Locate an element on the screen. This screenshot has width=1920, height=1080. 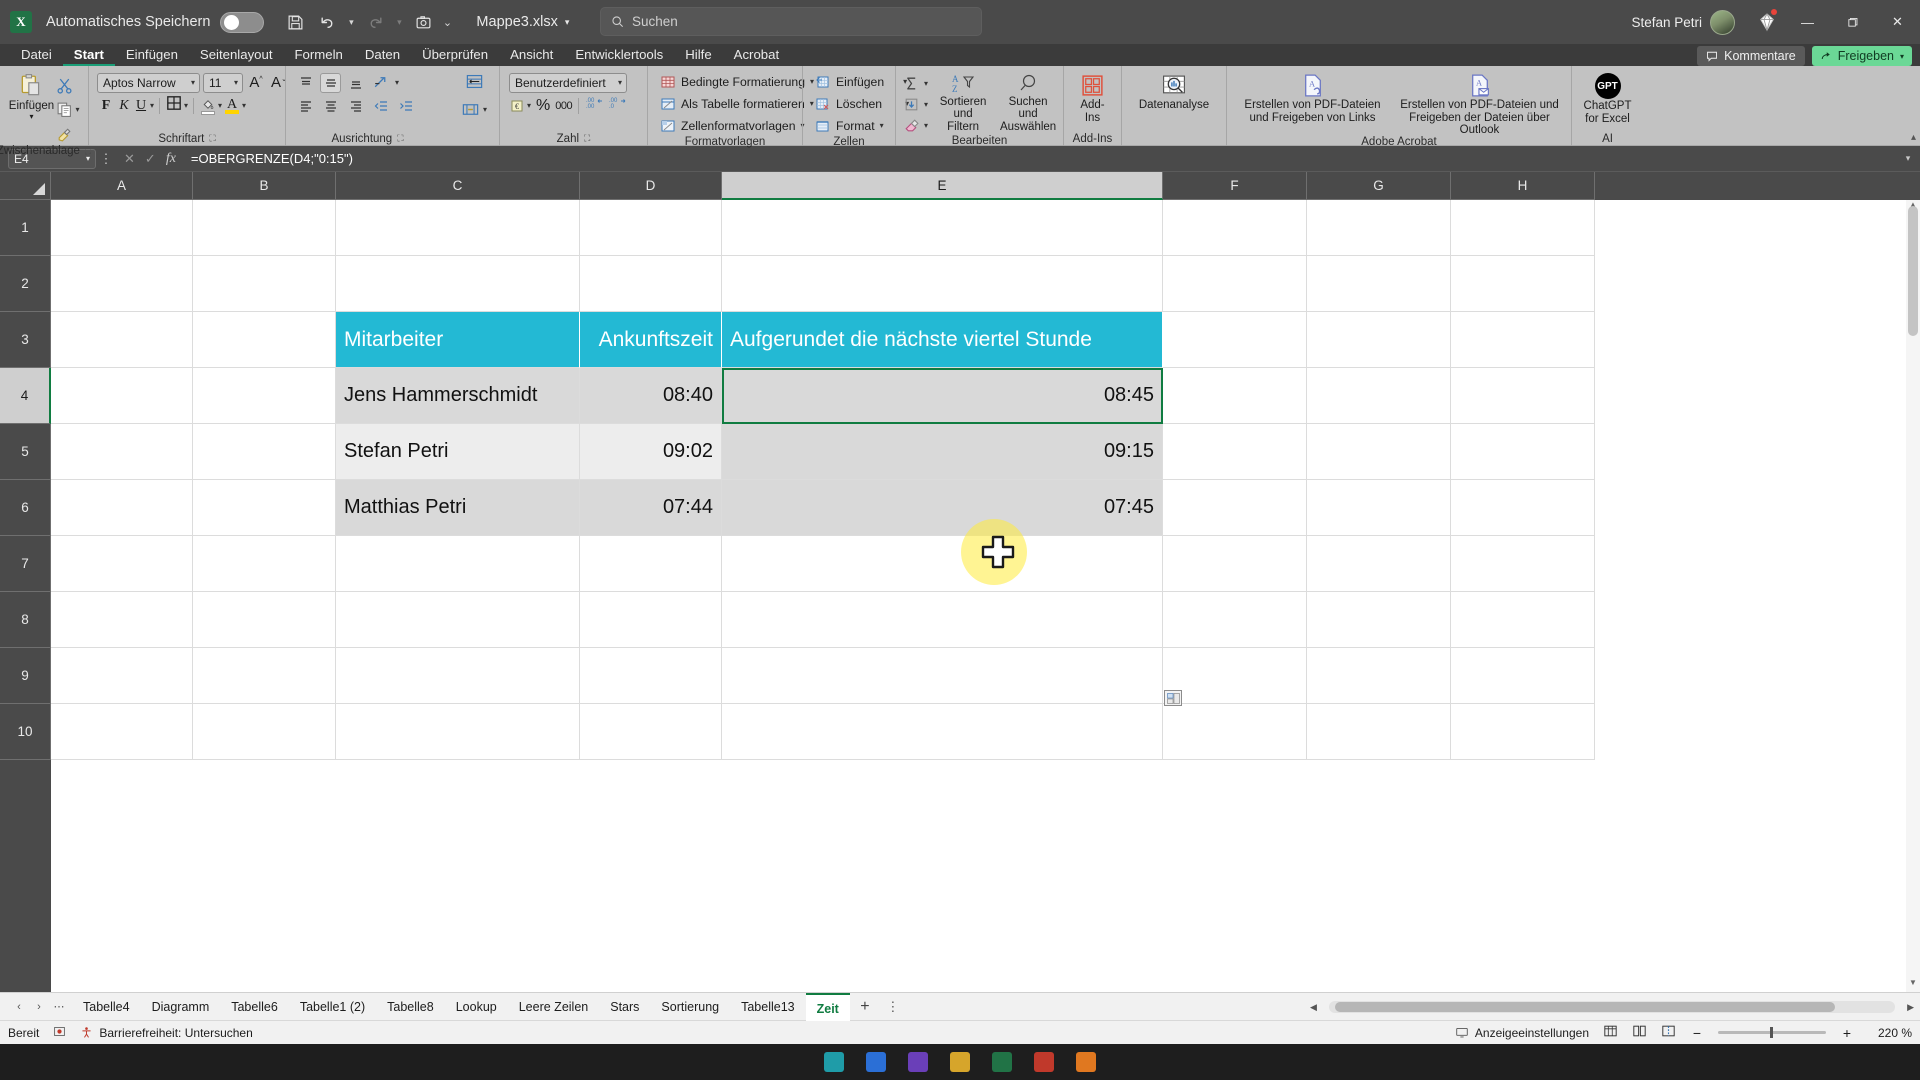
cell-E3: Aufgerundet die nächste viertel Stunde is located at coordinates (942, 340).